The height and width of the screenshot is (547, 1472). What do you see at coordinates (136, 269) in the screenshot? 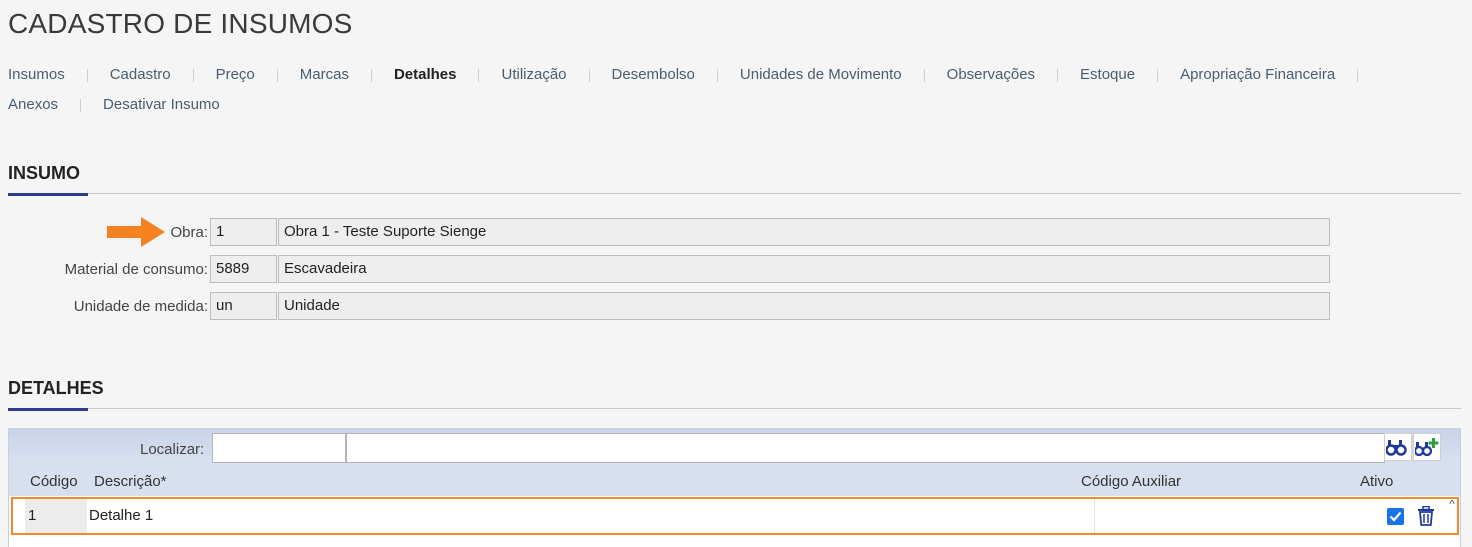
I see `material-label: Material de consumo:` at bounding box center [136, 269].